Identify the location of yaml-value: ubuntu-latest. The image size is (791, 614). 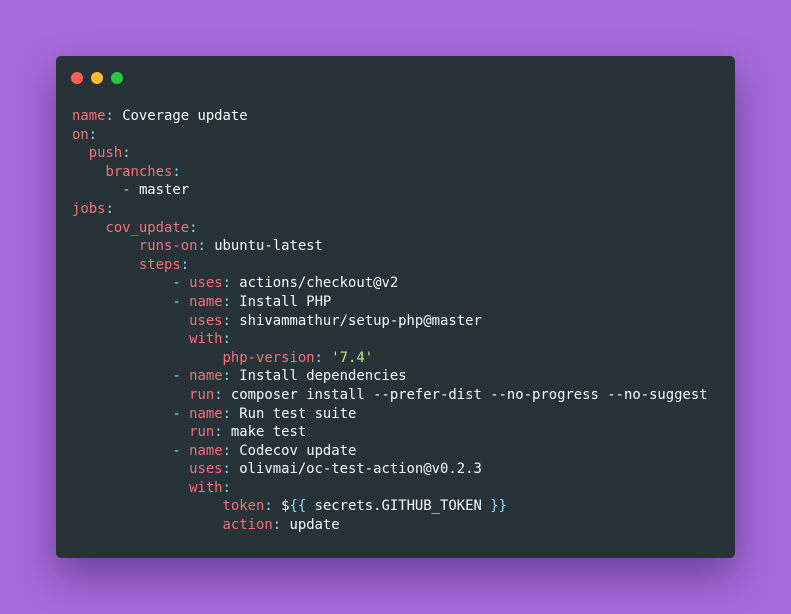
(268, 246).